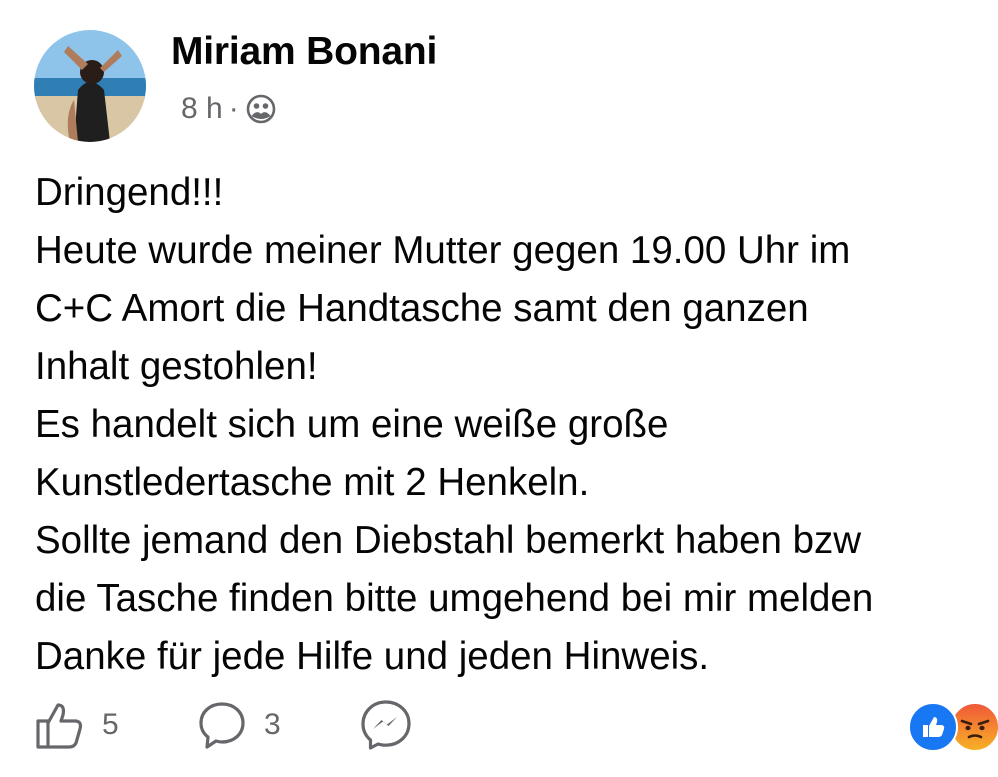 This screenshot has width=998, height=777. What do you see at coordinates (59, 726) in the screenshot?
I see `thumbs-up-icon` at bounding box center [59, 726].